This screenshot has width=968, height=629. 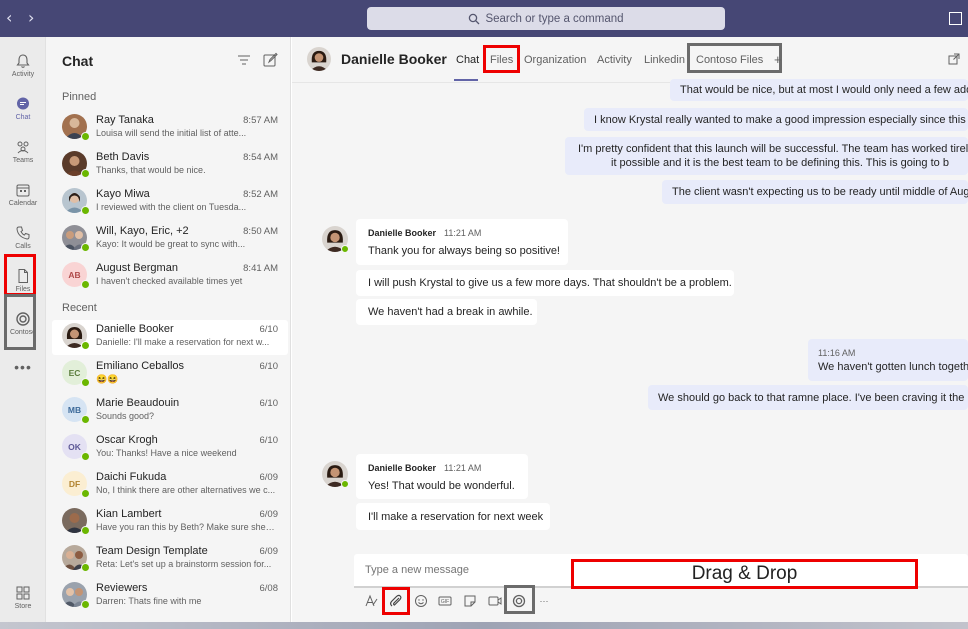 I want to click on rail-label-teams: Teams, so click(x=23, y=160).